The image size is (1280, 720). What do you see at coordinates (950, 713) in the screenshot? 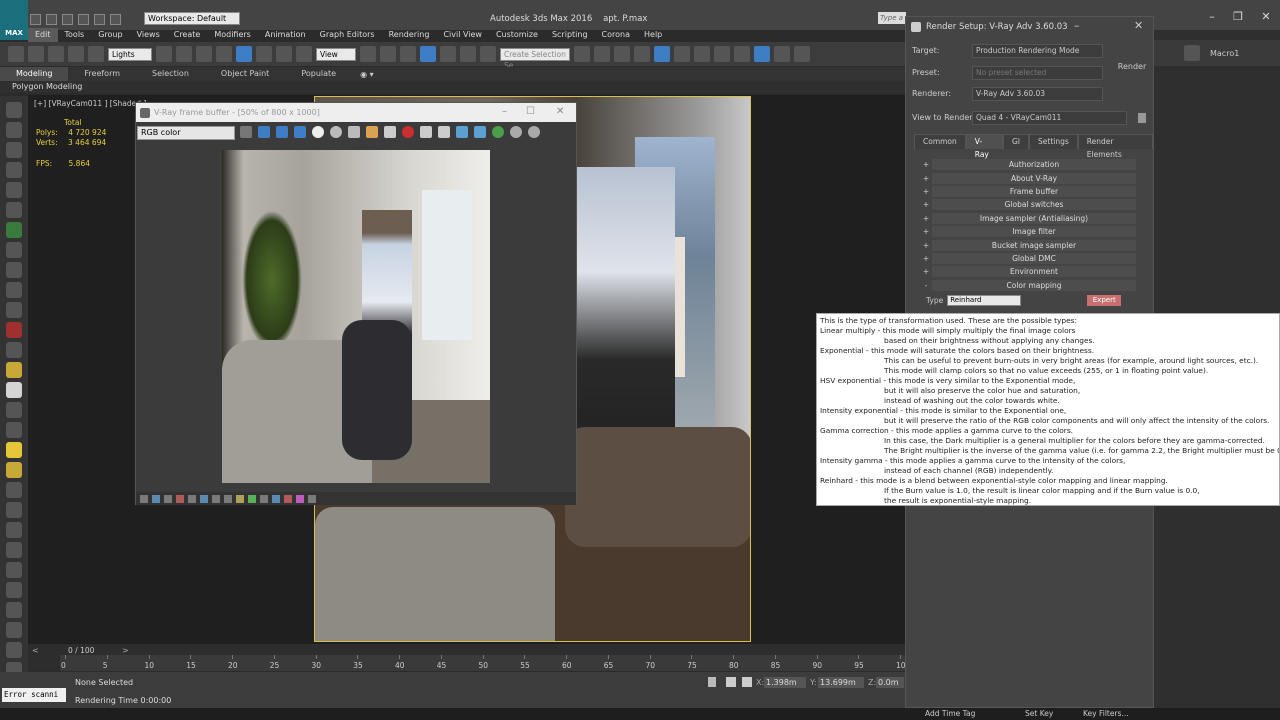
I see `add-time-tag: Add Time Tag` at bounding box center [950, 713].